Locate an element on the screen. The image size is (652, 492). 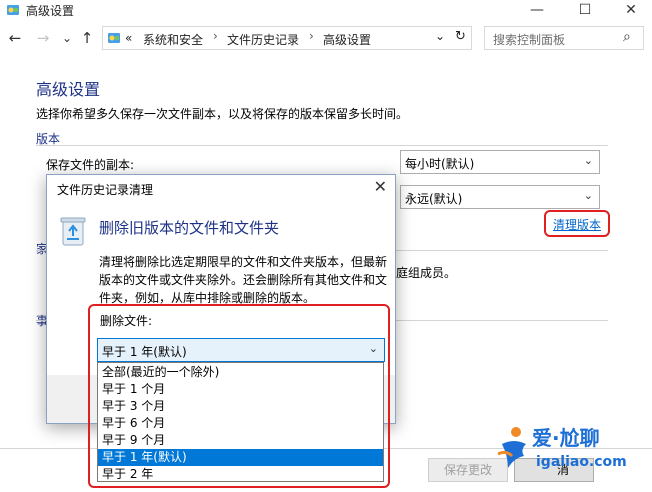
keep-versions-select: 永远(默认) ⌄ is located at coordinates (500, 197).